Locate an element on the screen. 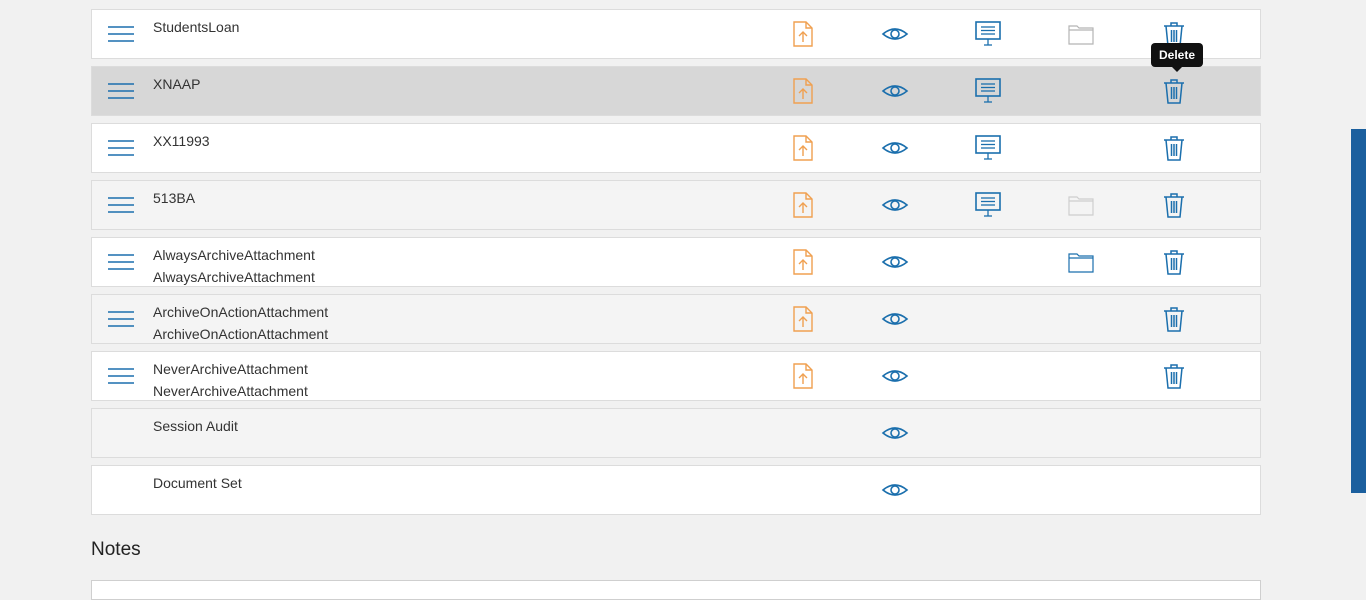 The width and height of the screenshot is (1366, 600). attachment-names: XX11993 is located at coordinates (181, 141).